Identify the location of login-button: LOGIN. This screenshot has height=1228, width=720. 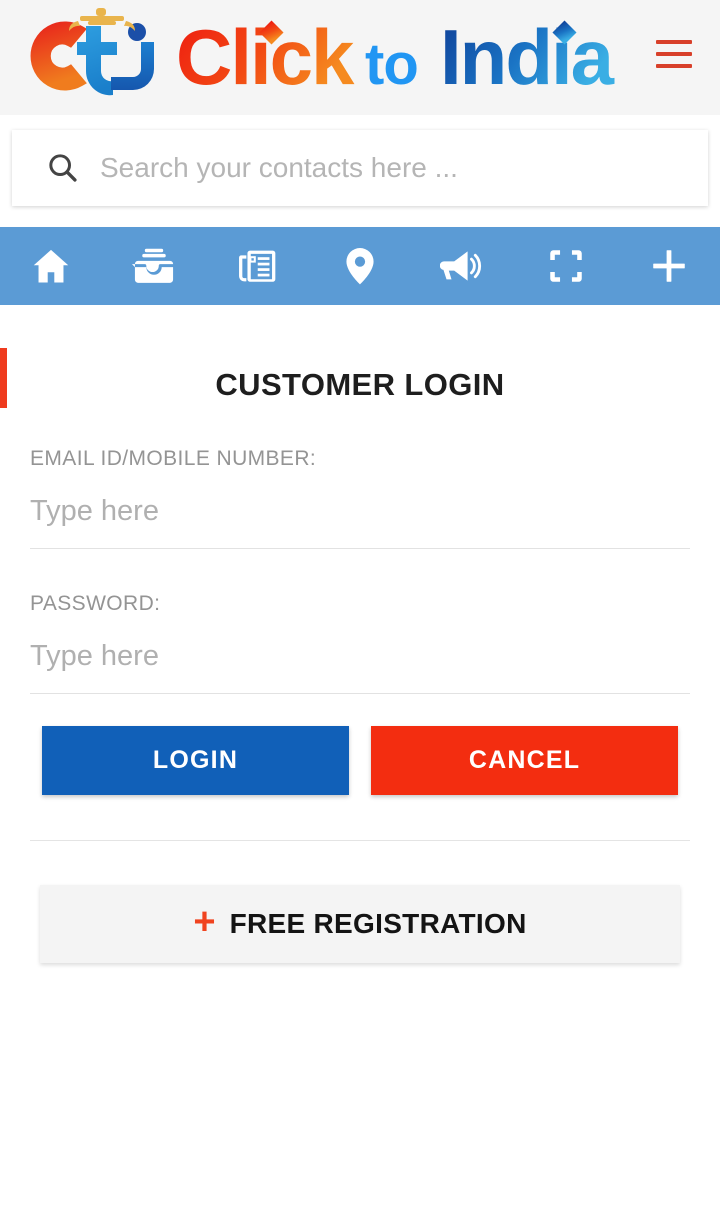
(195, 760).